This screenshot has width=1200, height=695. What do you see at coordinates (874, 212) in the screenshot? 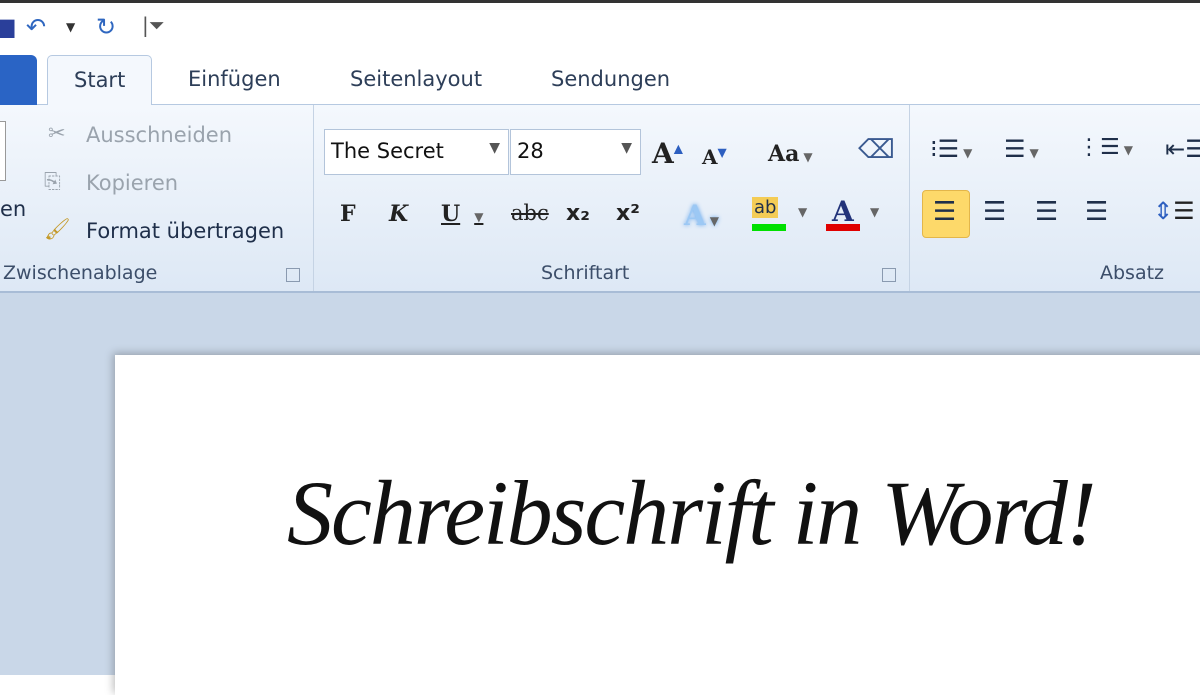
I see `font-color-dropdown-icon: ▼` at bounding box center [874, 212].